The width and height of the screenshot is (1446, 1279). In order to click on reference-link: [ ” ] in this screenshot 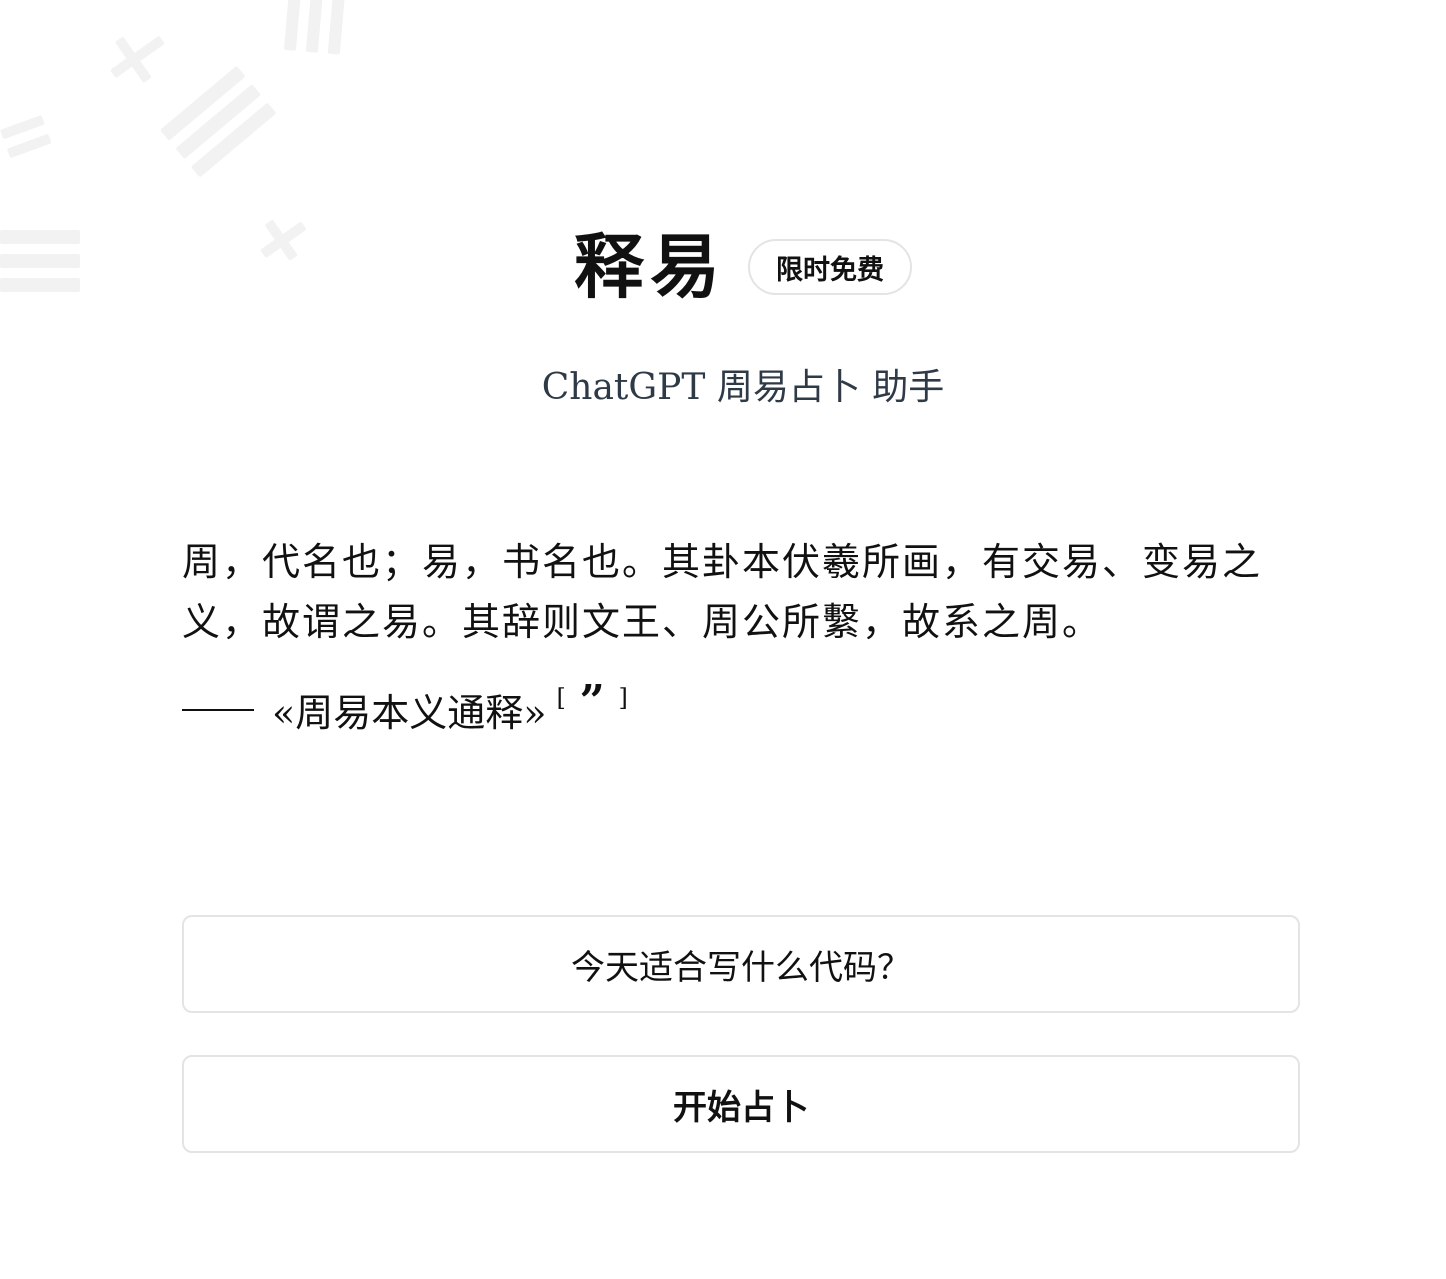, I will do `click(592, 696)`.